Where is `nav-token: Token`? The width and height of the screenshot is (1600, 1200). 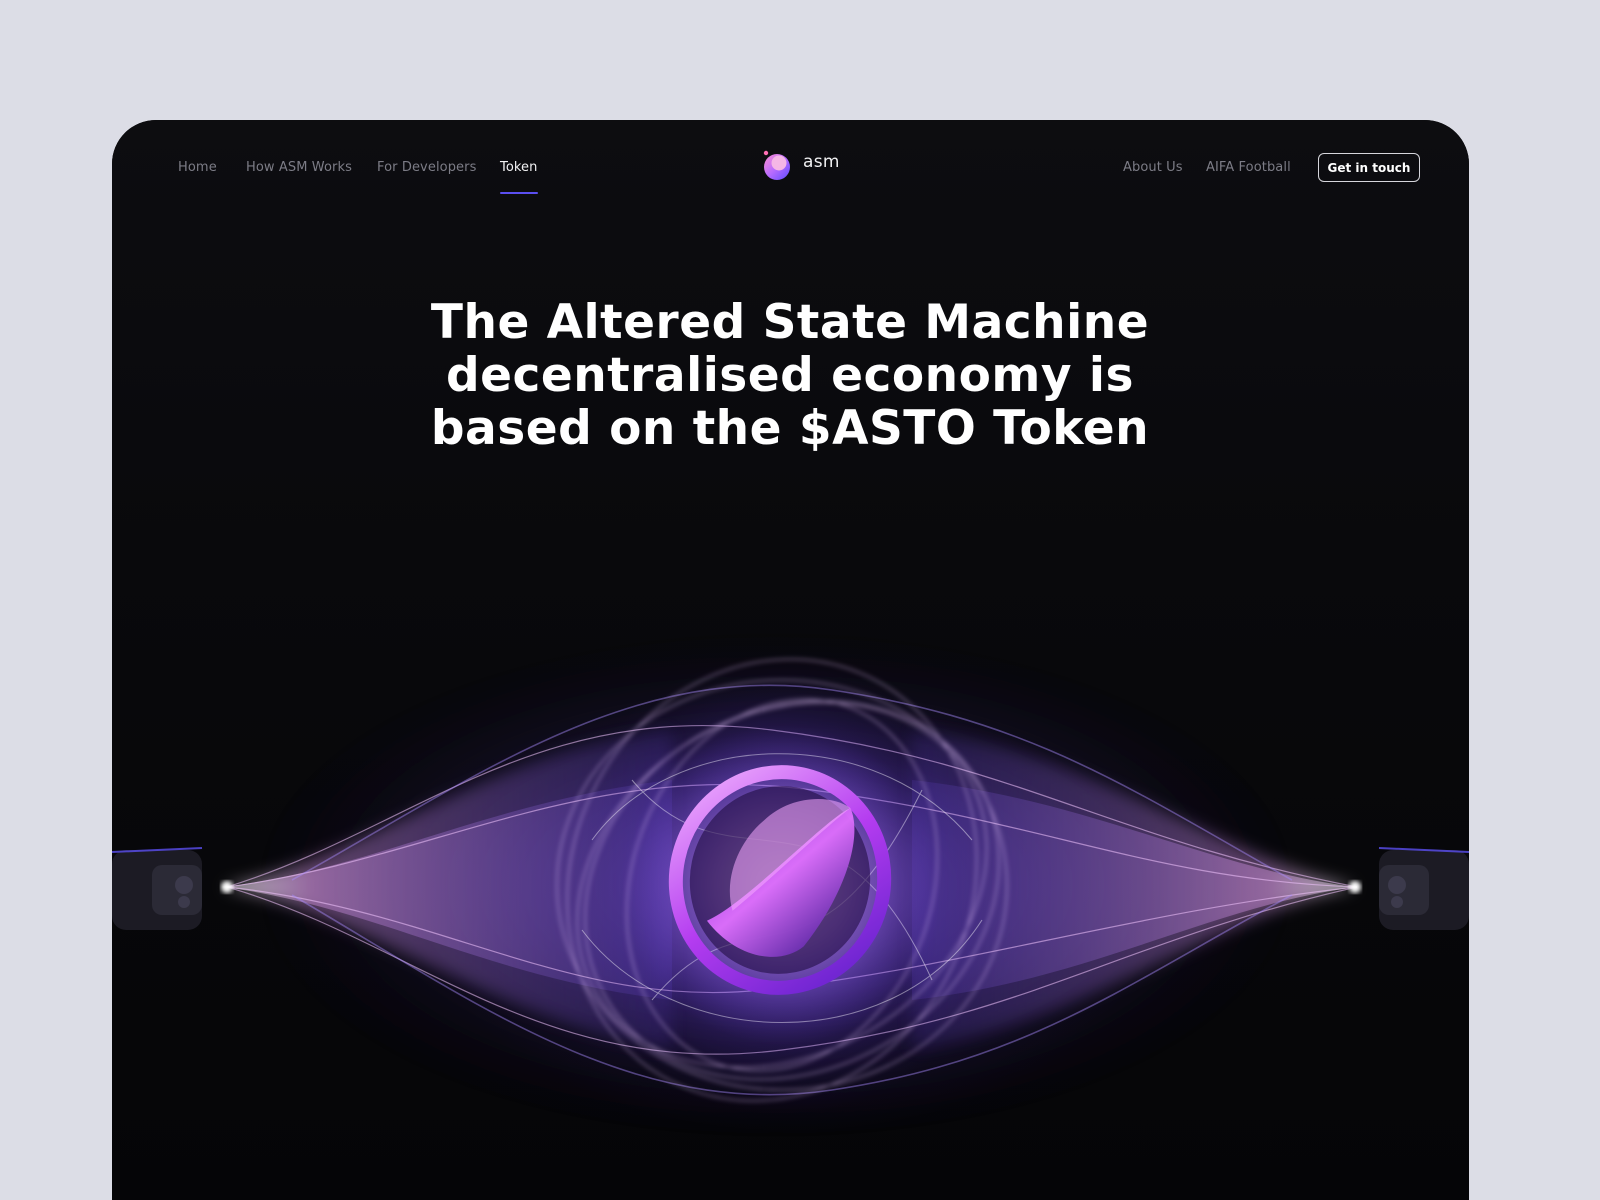
nav-token: Token is located at coordinates (519, 167).